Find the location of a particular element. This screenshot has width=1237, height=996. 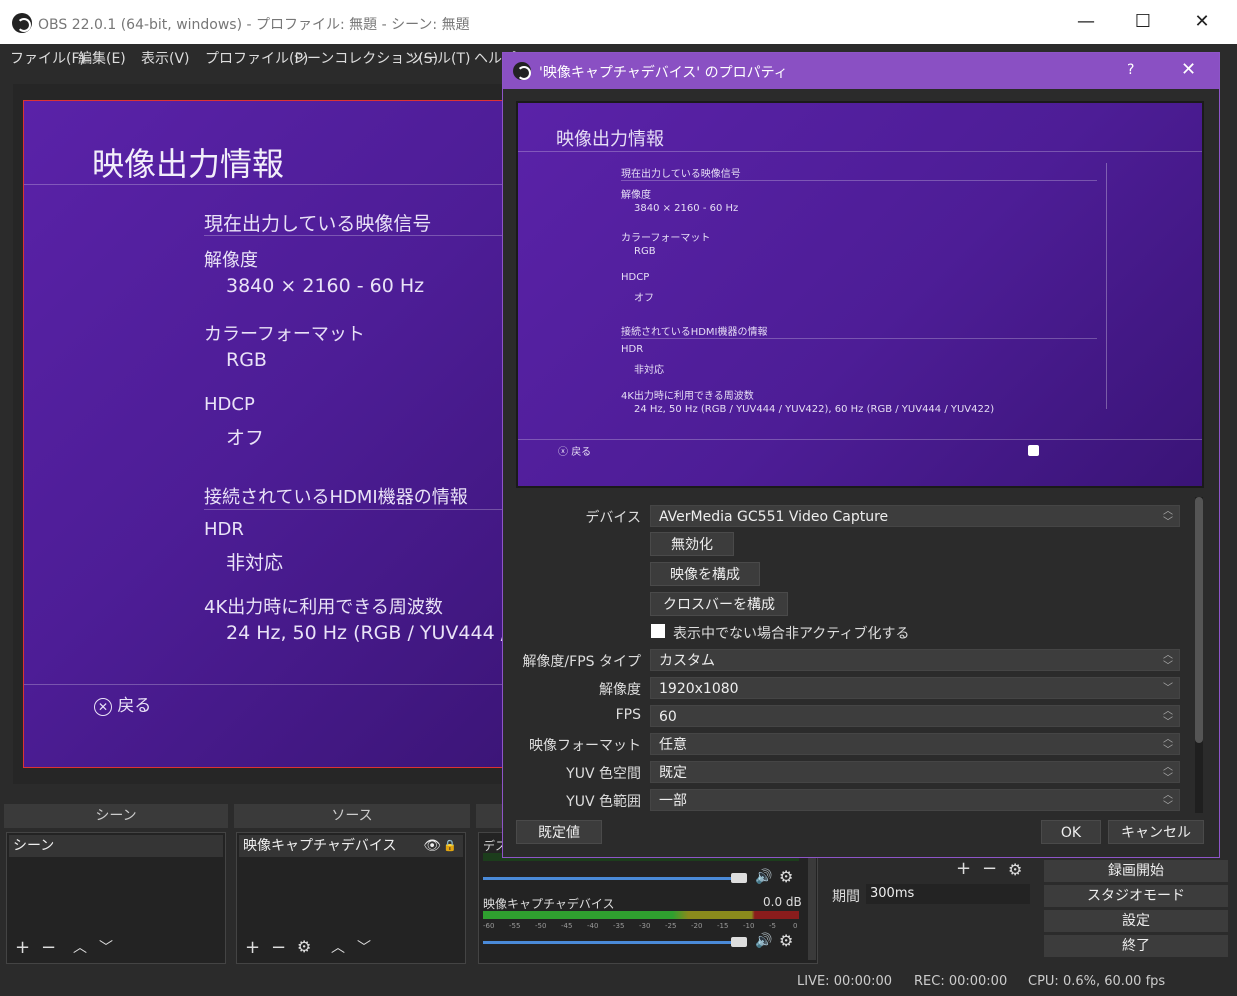

dialog-scrollbar is located at coordinates (1199, 655).